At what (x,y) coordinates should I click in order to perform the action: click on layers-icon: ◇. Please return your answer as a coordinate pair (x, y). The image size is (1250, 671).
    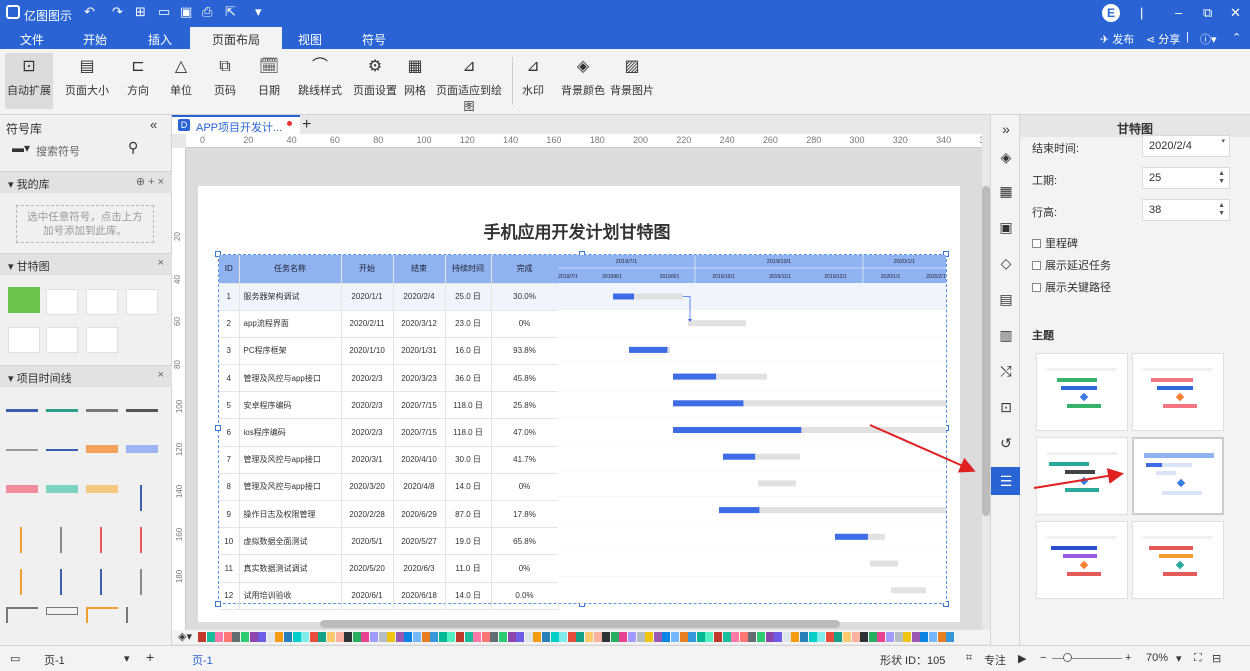
    Looking at the image, I should click on (1006, 263).